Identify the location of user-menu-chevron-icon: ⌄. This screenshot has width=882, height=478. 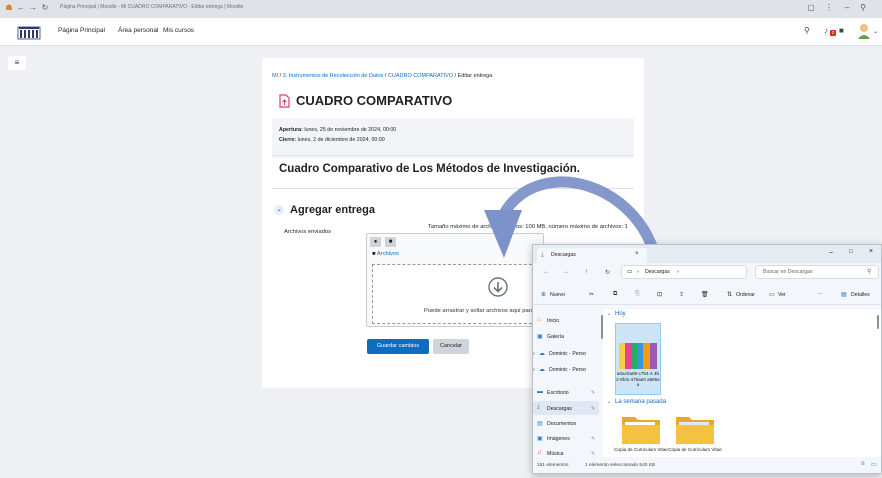
(875, 31).